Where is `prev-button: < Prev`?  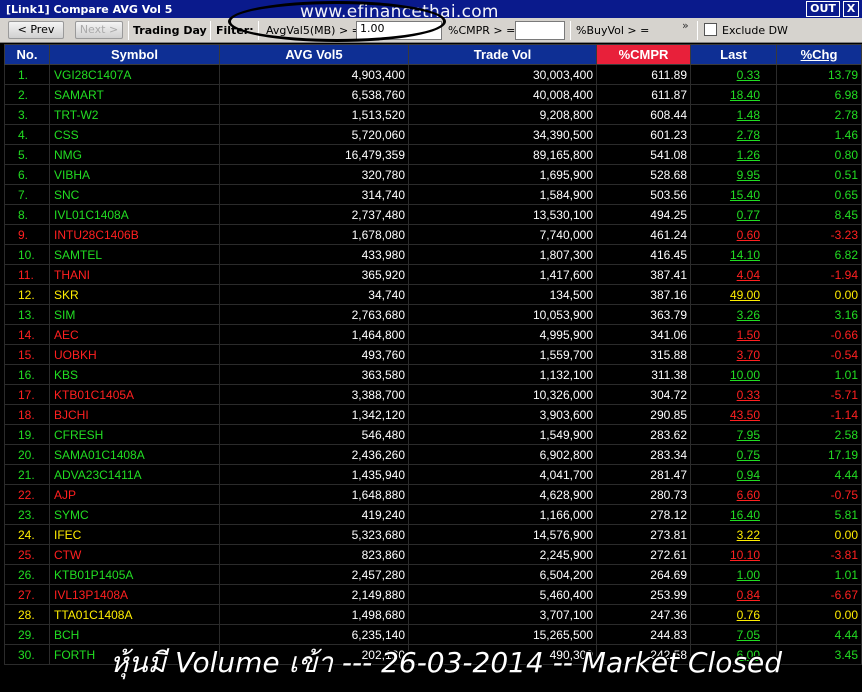
prev-button: < Prev is located at coordinates (36, 30).